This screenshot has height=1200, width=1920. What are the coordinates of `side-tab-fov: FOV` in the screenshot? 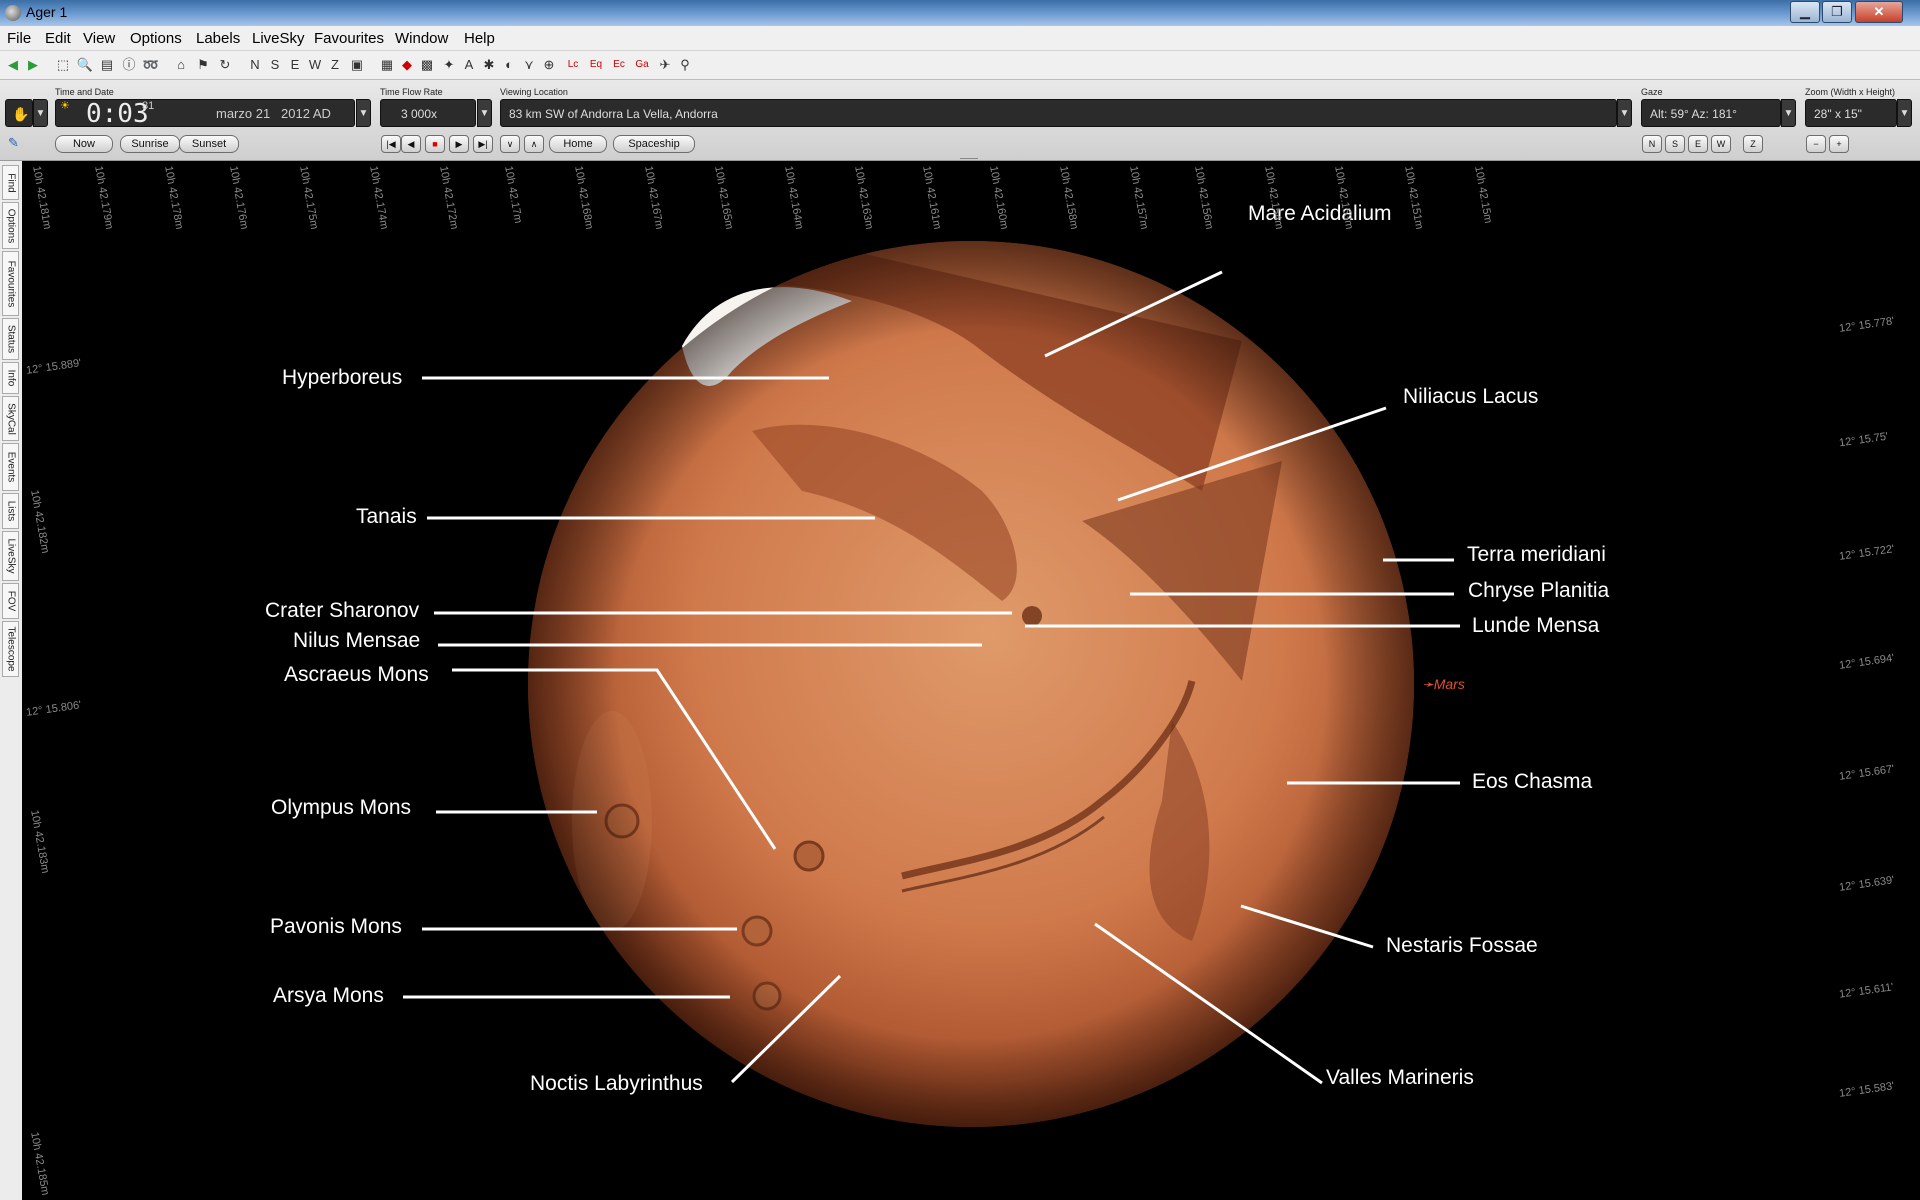 It's located at (10, 601).